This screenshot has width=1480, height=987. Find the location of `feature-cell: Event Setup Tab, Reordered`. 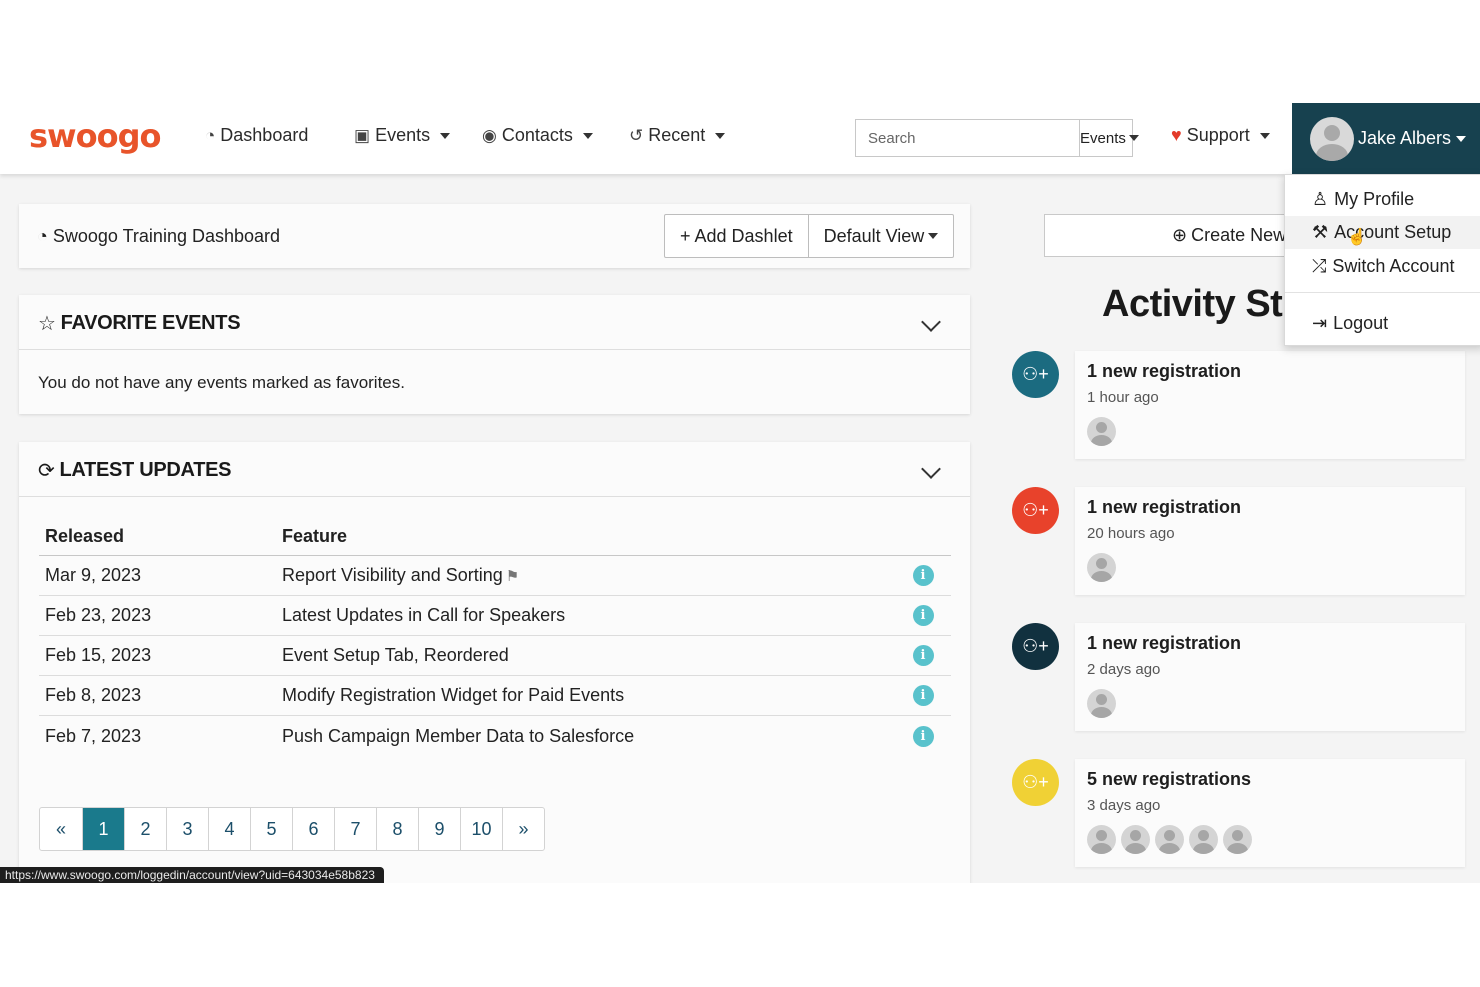

feature-cell: Event Setup Tab, Reordered is located at coordinates (588, 655).